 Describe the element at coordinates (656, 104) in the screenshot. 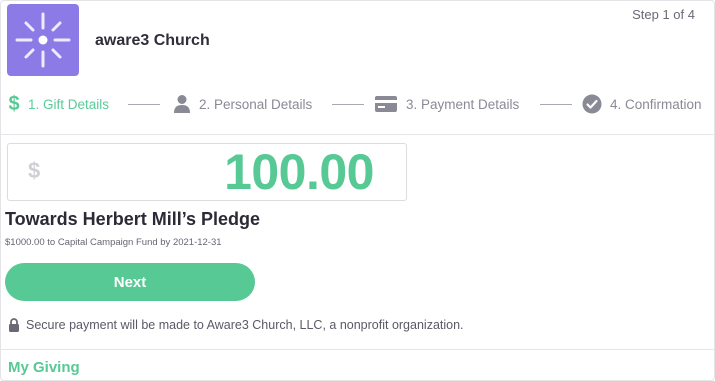

I see `step-label: 4. Confirmation` at that location.